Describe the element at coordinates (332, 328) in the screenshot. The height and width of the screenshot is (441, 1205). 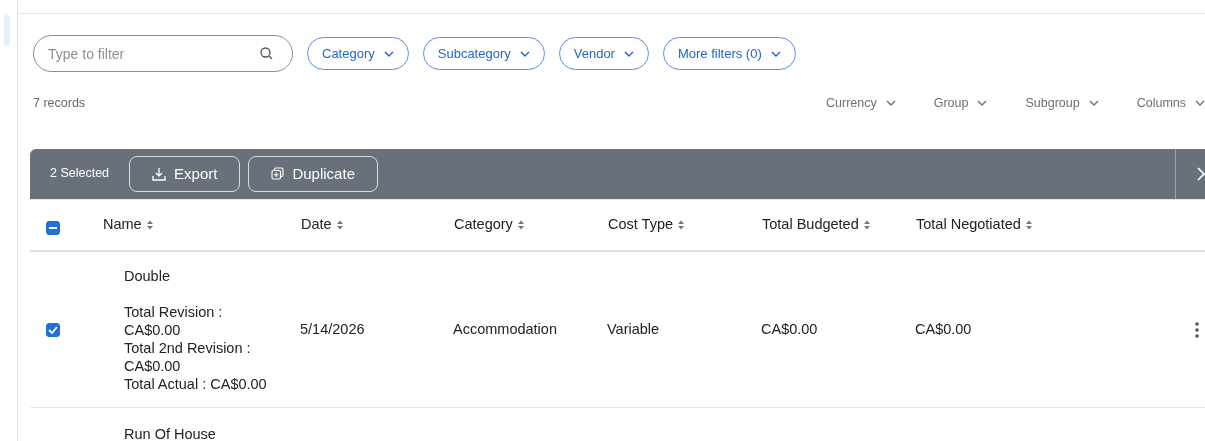
I see `table-cell: 5/14/2026` at that location.